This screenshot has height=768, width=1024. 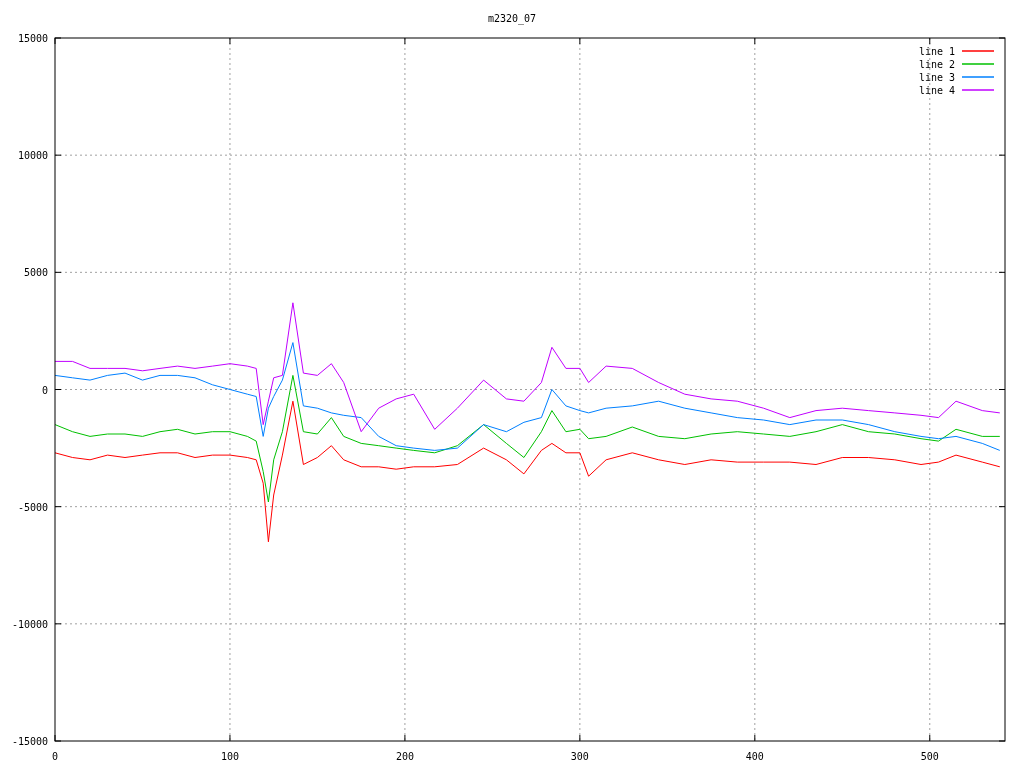 I want to click on x-tick-label: 500, so click(x=929, y=756).